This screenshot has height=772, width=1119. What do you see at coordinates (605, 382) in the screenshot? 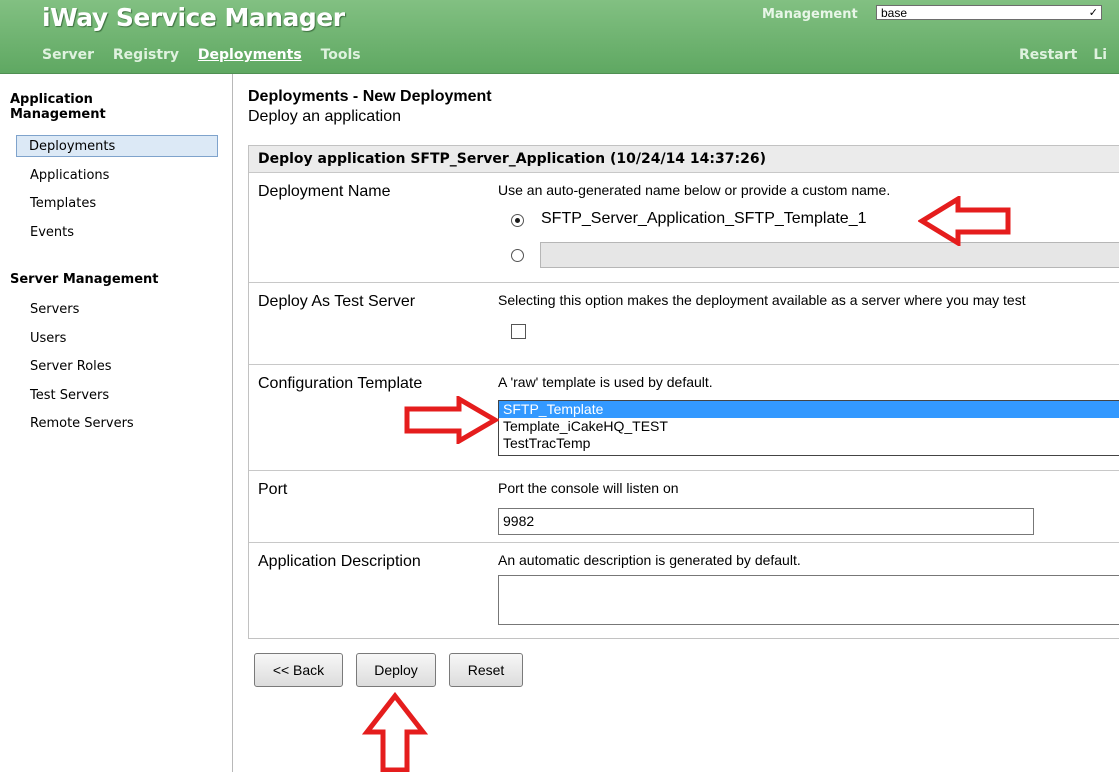
I see `config-template-desc: A 'raw' template is used by default.` at bounding box center [605, 382].